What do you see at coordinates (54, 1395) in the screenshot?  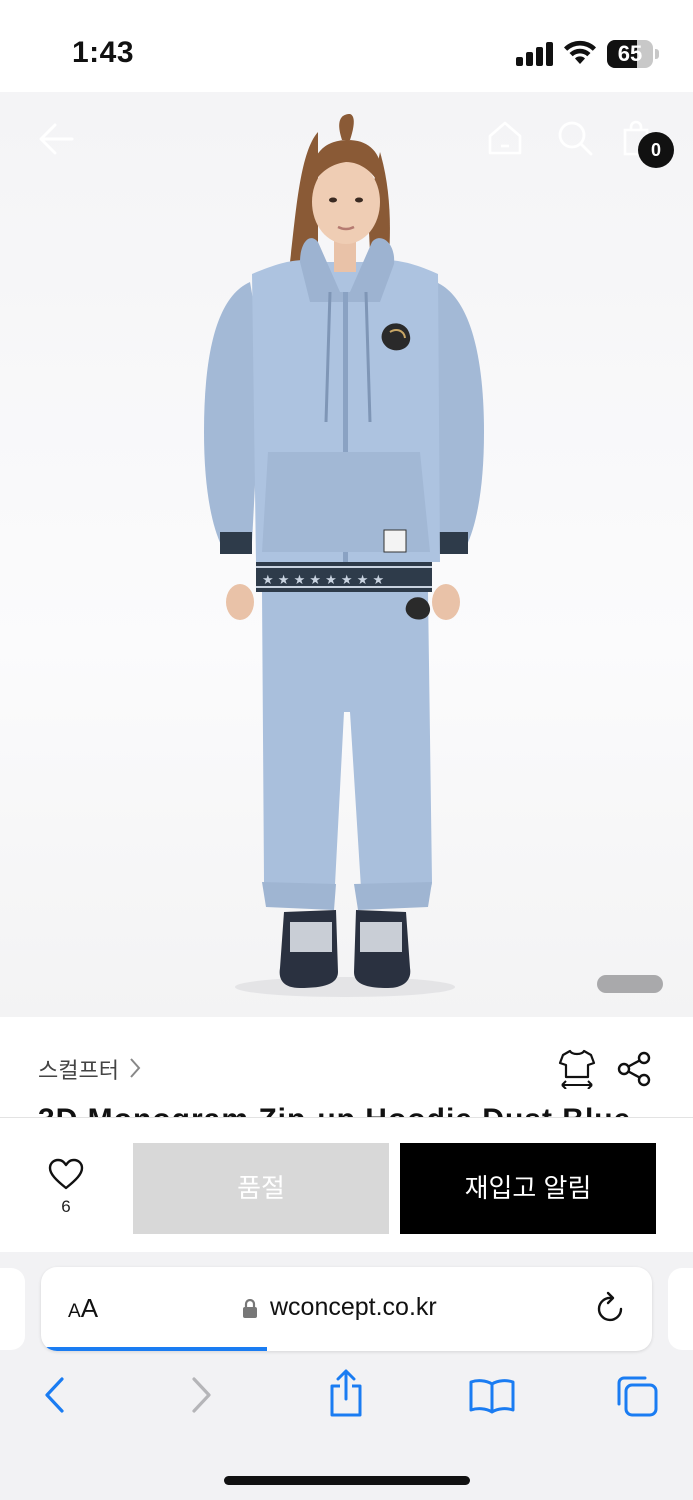 I see `back-icon` at bounding box center [54, 1395].